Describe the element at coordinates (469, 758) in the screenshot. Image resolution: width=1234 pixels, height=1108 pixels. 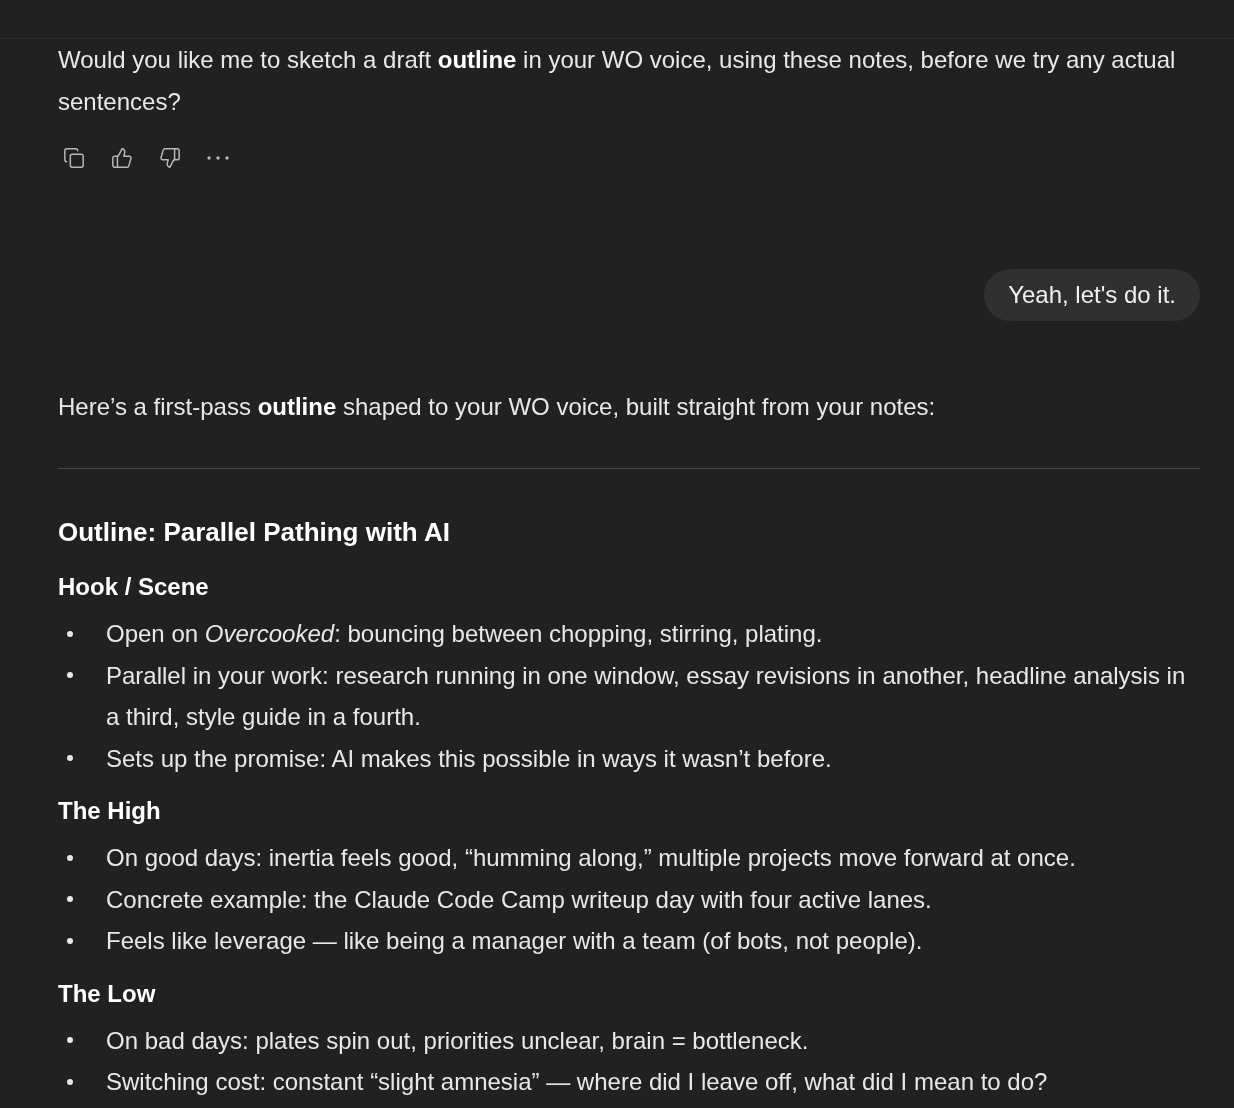
I see `list-item-text: Sets up the promise: AI makes this possible in ways it wasn’t before.` at that location.